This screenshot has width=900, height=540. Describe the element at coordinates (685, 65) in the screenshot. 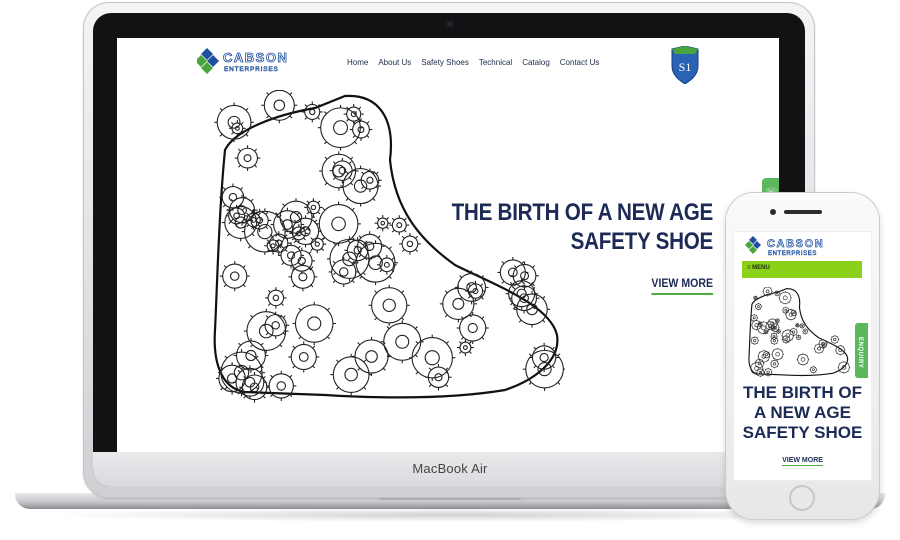

I see `s1-certification-badge: S1` at that location.